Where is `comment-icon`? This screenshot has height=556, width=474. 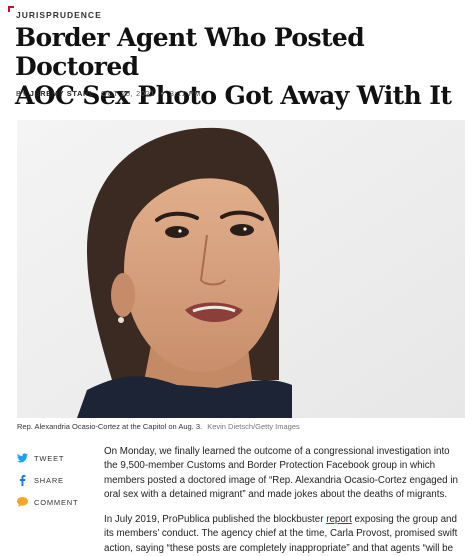
comment-icon is located at coordinates (22, 502).